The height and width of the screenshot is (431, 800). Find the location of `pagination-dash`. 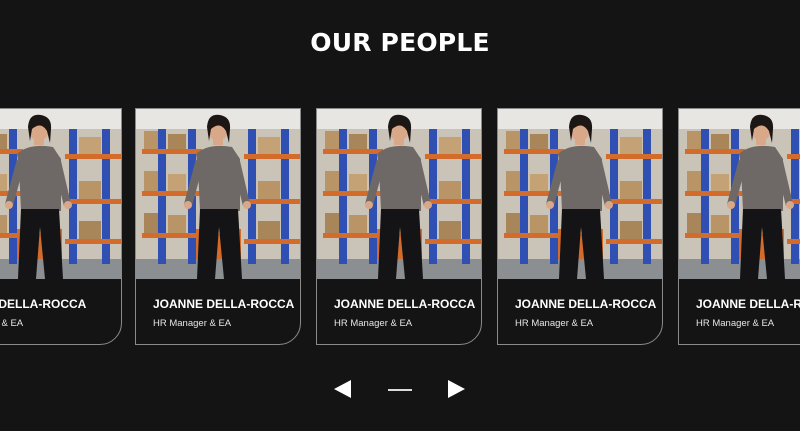

pagination-dash is located at coordinates (400, 390).